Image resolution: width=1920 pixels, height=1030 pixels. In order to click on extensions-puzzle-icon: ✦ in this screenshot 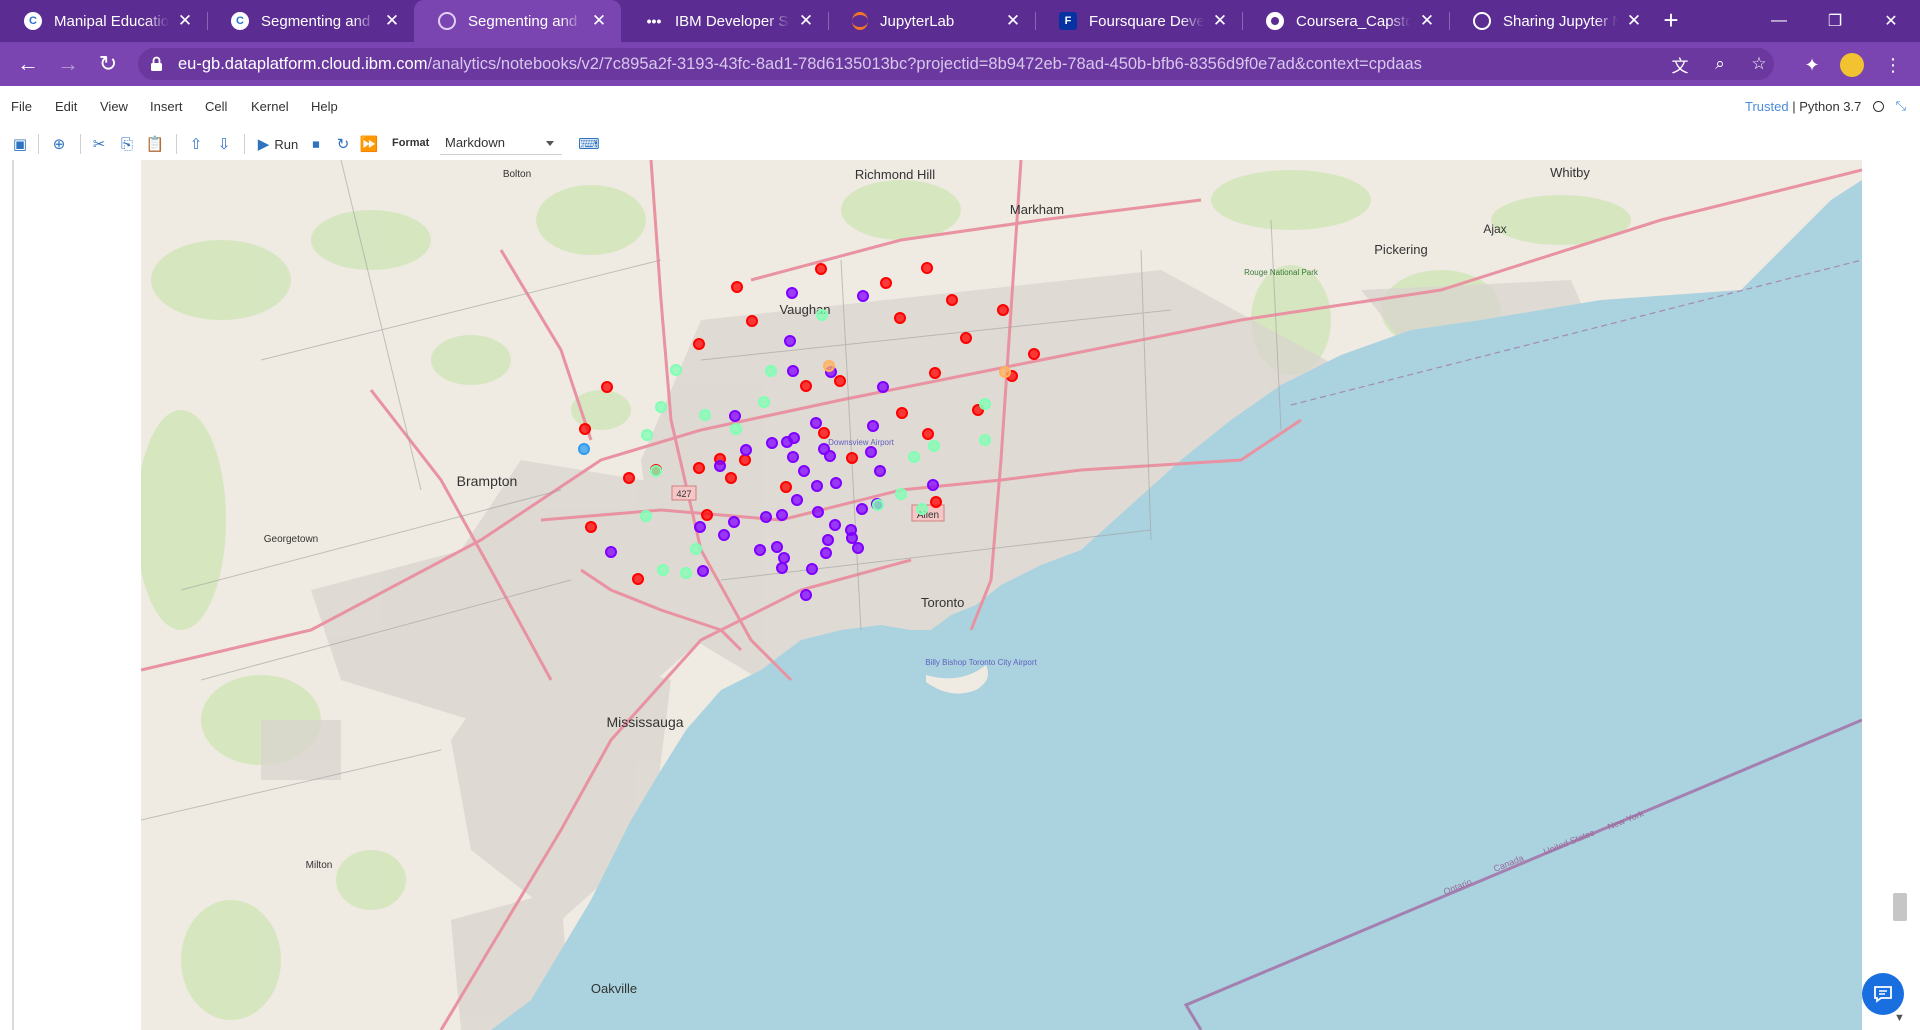, I will do `click(1812, 65)`.